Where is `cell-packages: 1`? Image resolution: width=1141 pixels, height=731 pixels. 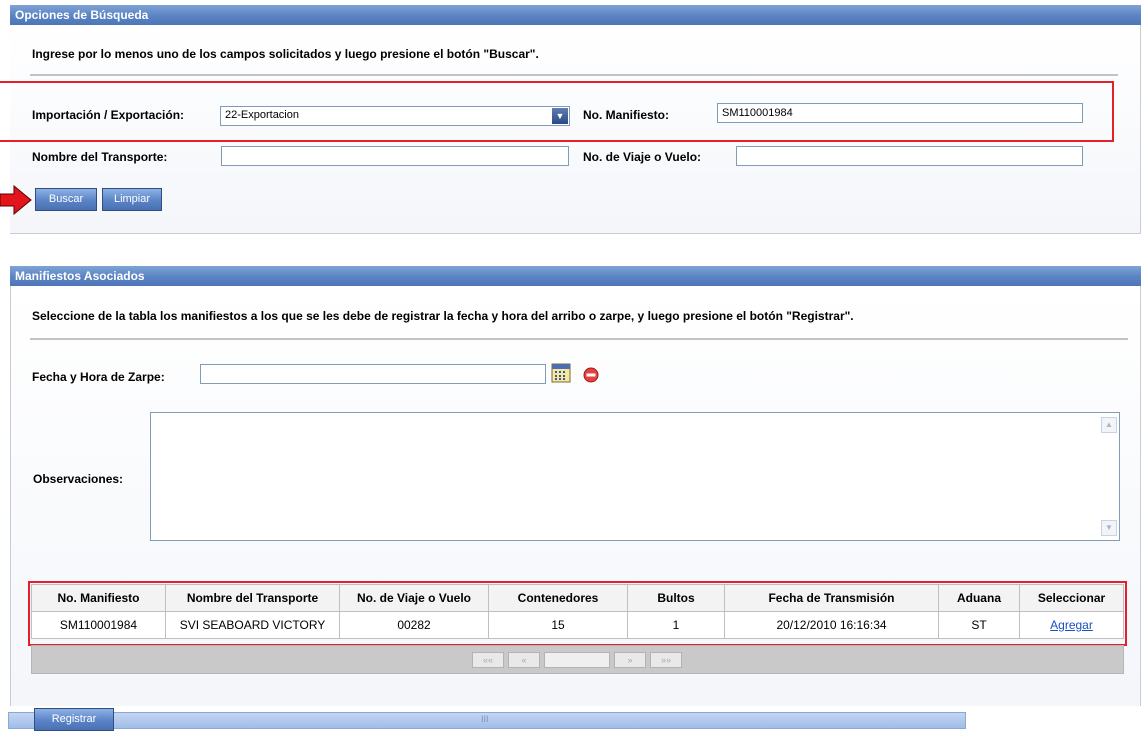 cell-packages: 1 is located at coordinates (676, 625).